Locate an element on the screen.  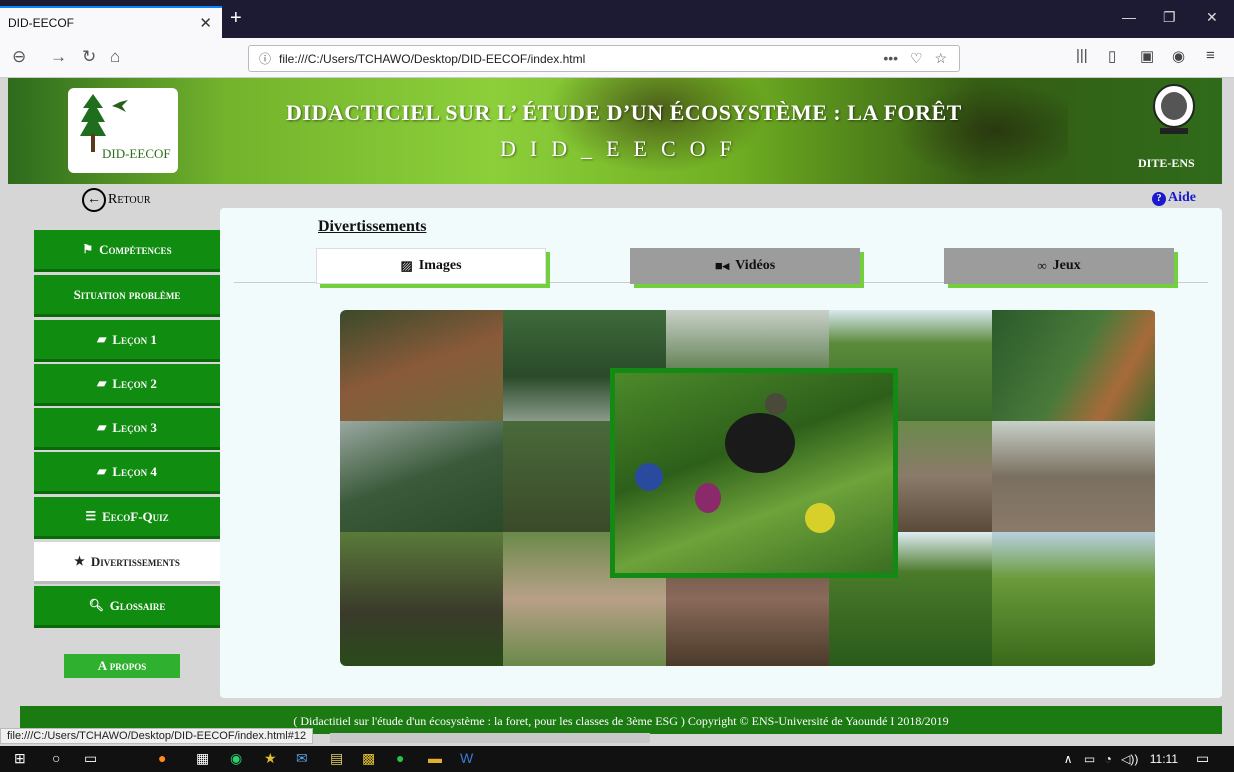
pinned-app-icon: ★ is located at coordinates (270, 758).